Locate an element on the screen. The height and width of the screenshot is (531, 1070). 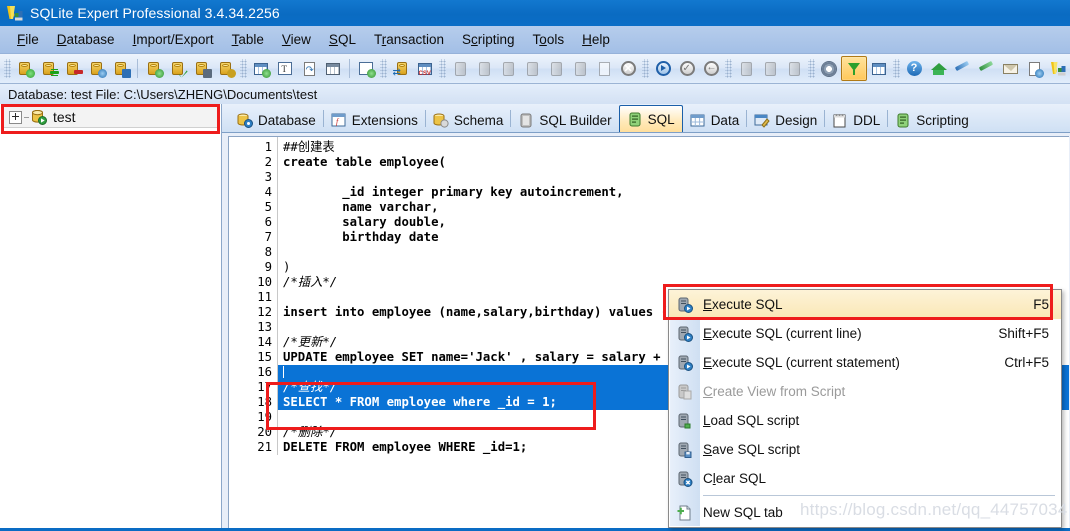
rename-table-icon: T is located at coordinates (285, 68).